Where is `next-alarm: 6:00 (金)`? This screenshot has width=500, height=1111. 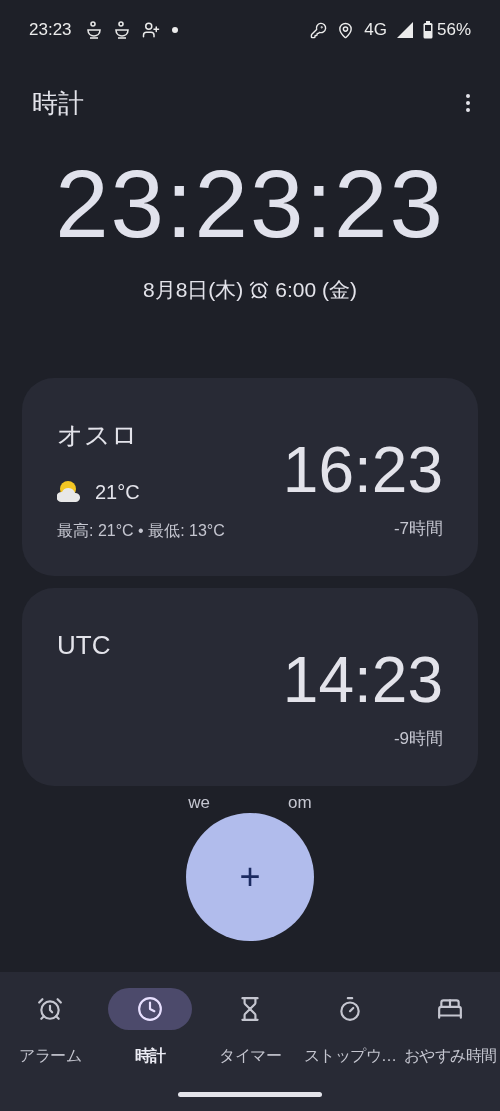 next-alarm: 6:00 (金) is located at coordinates (316, 290).